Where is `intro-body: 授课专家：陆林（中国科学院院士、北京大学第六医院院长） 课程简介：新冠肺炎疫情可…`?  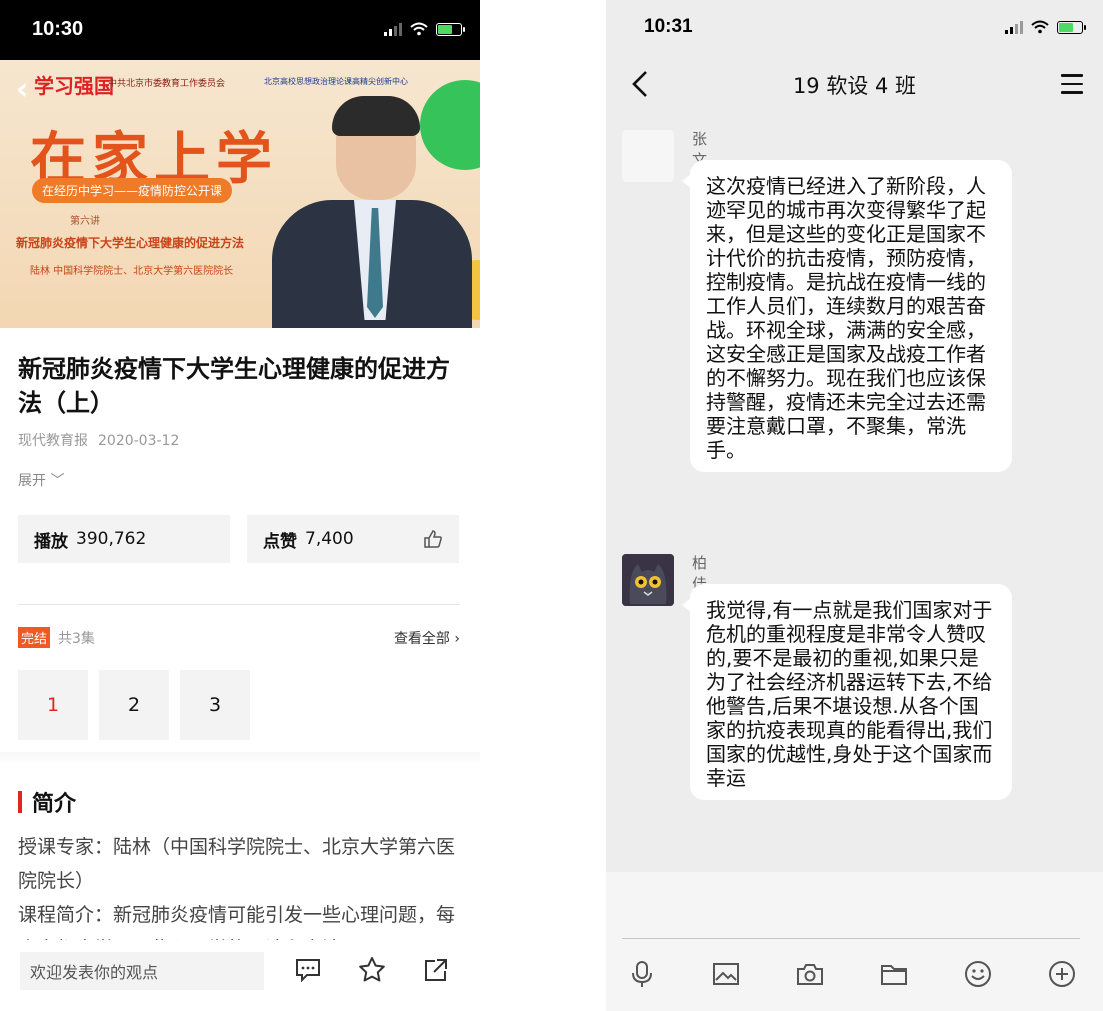 intro-body: 授课专家：陆林（中国科学院院士、北京大学第六医院院长） 课程简介：新冠肺炎疫情可… is located at coordinates (237, 888).